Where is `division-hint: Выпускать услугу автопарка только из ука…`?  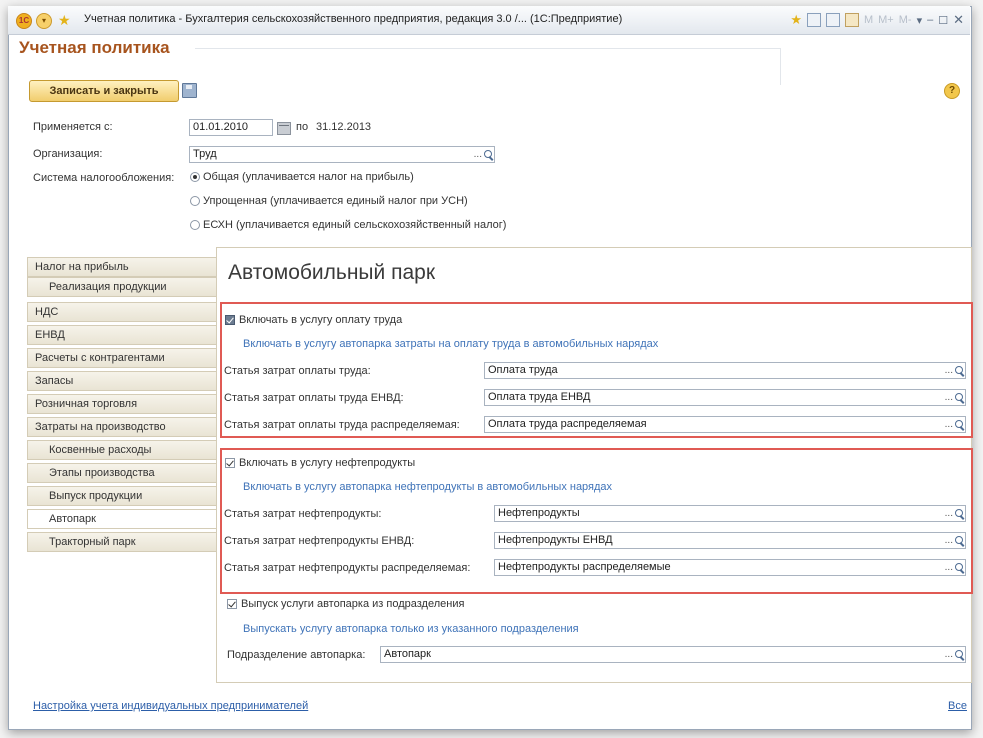
division-hint: Выпускать услугу автопарка только из ука… is located at coordinates (411, 629).